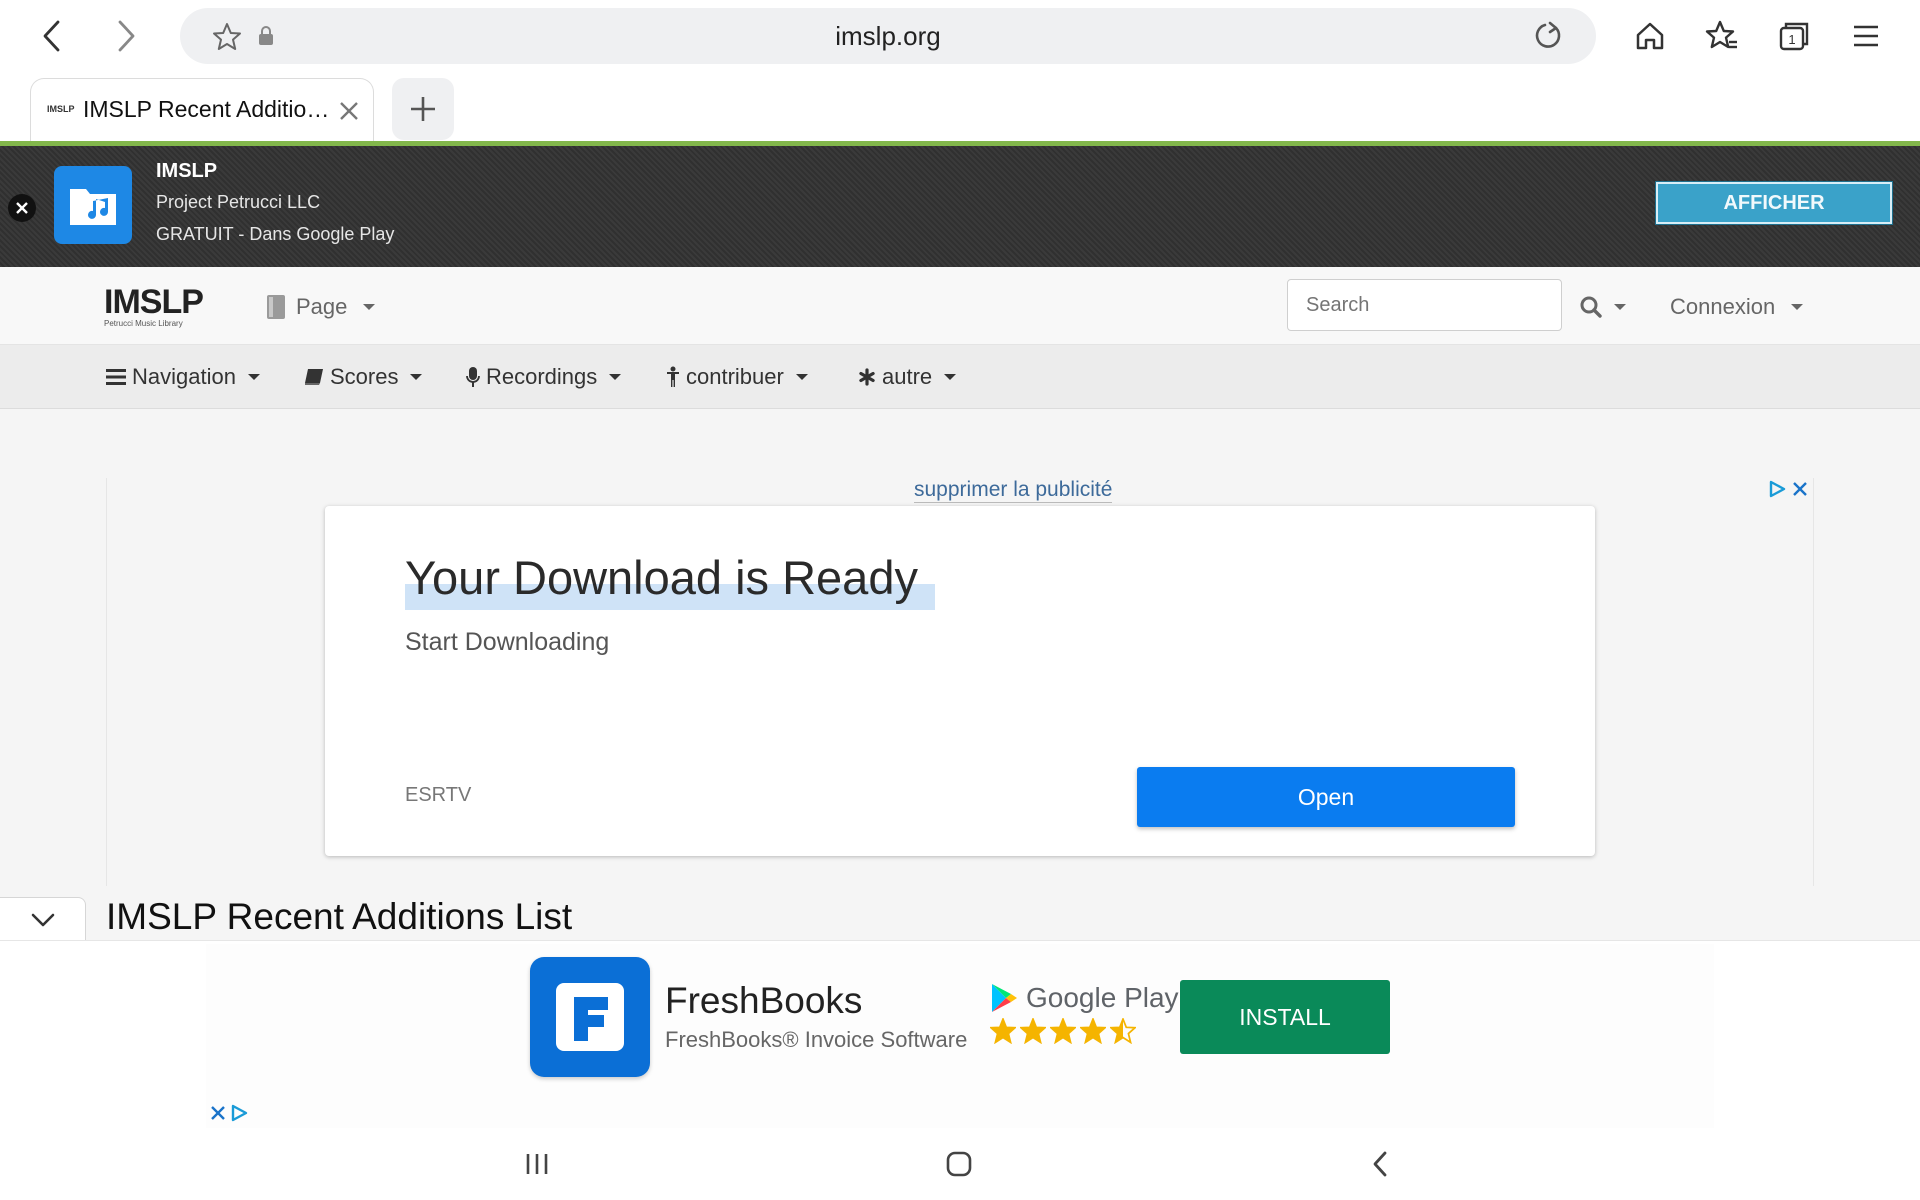  Describe the element at coordinates (867, 377) in the screenshot. I see `asterisk-icon` at that location.